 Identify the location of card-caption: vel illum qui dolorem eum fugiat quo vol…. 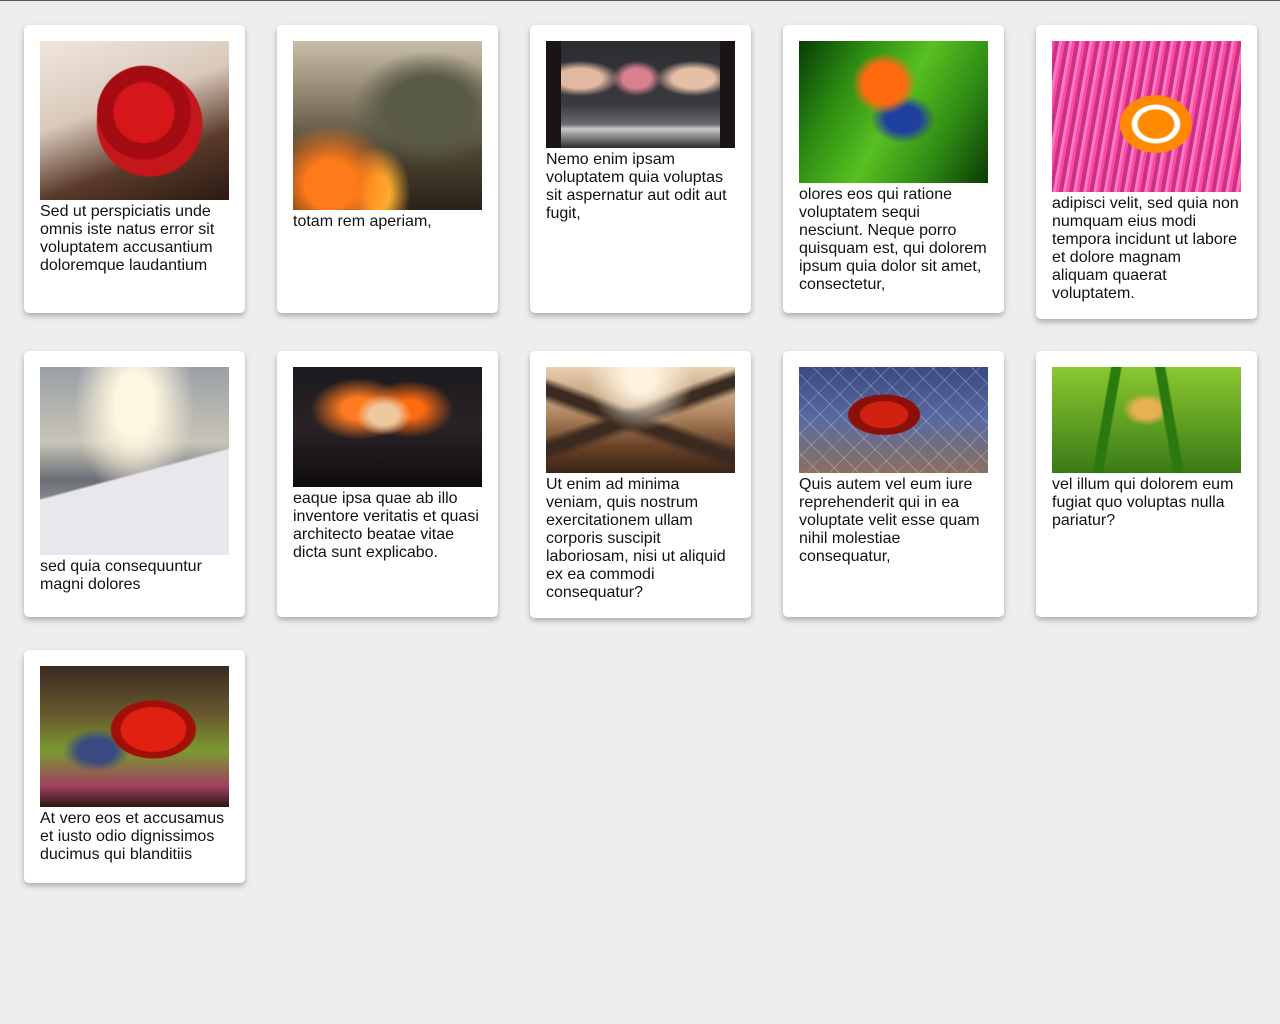
(1143, 502).